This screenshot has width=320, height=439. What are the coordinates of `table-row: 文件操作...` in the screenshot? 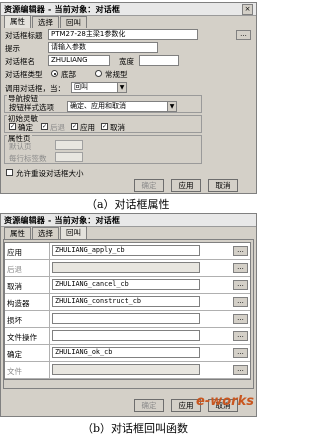 It's located at (127, 336).